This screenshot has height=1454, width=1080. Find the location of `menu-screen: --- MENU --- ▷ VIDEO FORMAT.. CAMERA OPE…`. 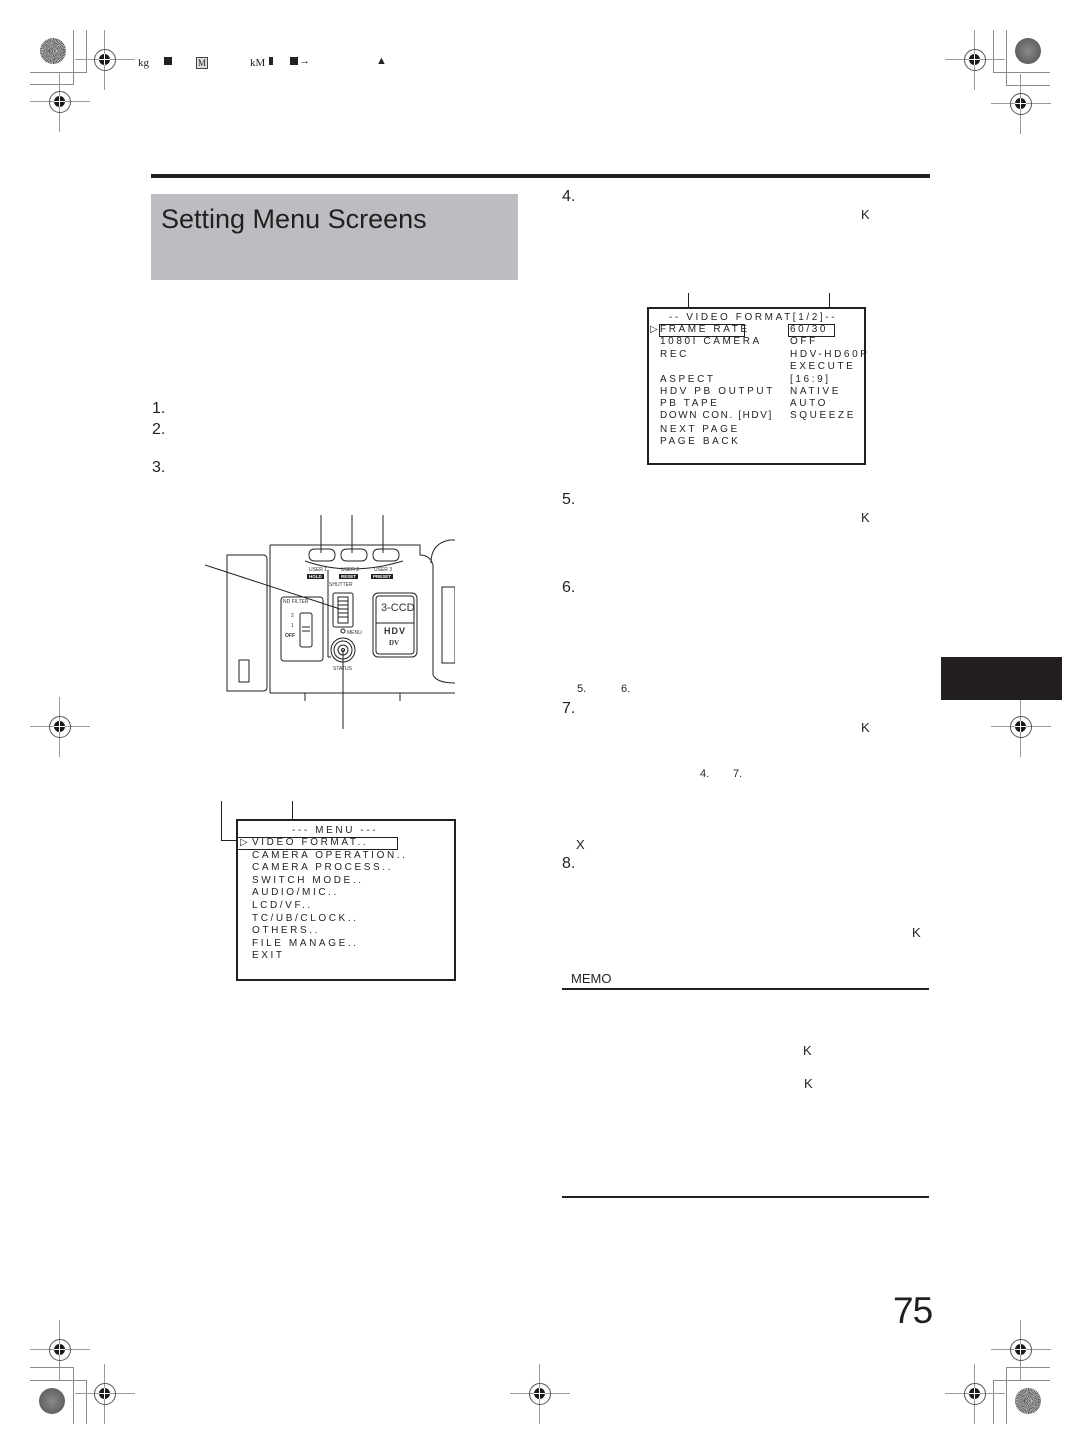

menu-screen: --- MENU --- ▷ VIDEO FORMAT.. CAMERA OPE… is located at coordinates (346, 900).